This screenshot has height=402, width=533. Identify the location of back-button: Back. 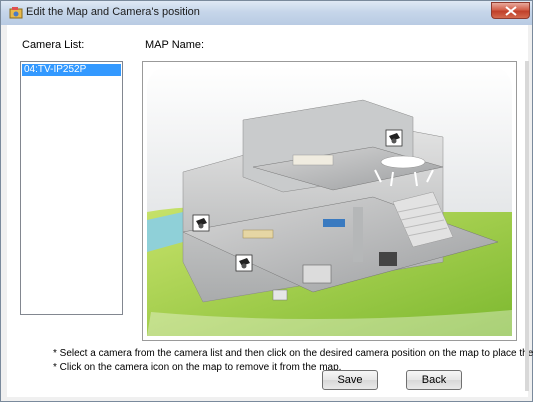
(434, 380).